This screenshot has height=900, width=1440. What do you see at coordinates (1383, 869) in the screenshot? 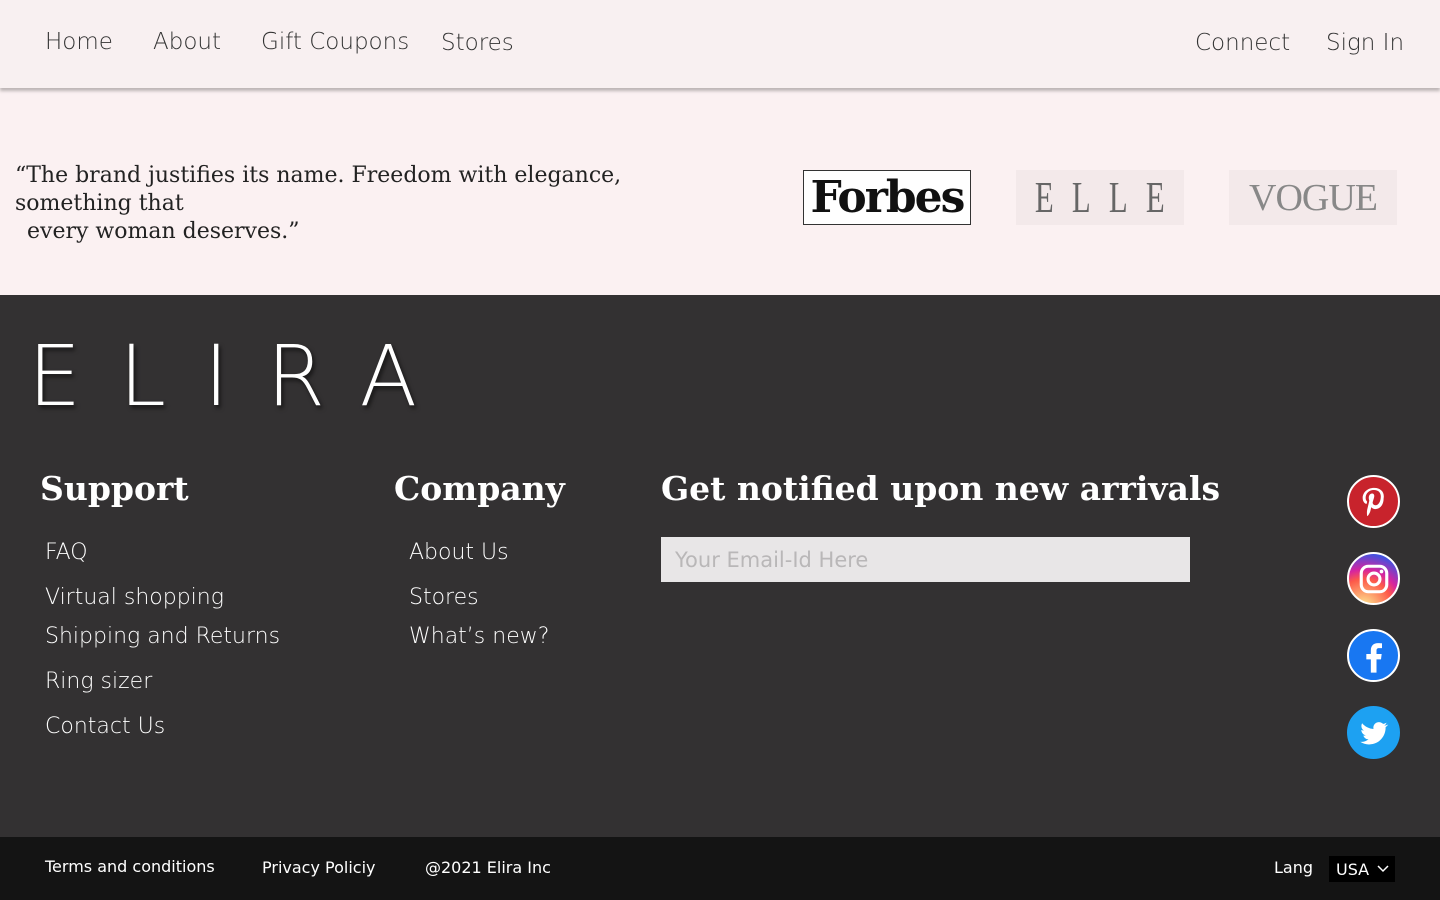
I see `chevron-down-icon` at bounding box center [1383, 869].